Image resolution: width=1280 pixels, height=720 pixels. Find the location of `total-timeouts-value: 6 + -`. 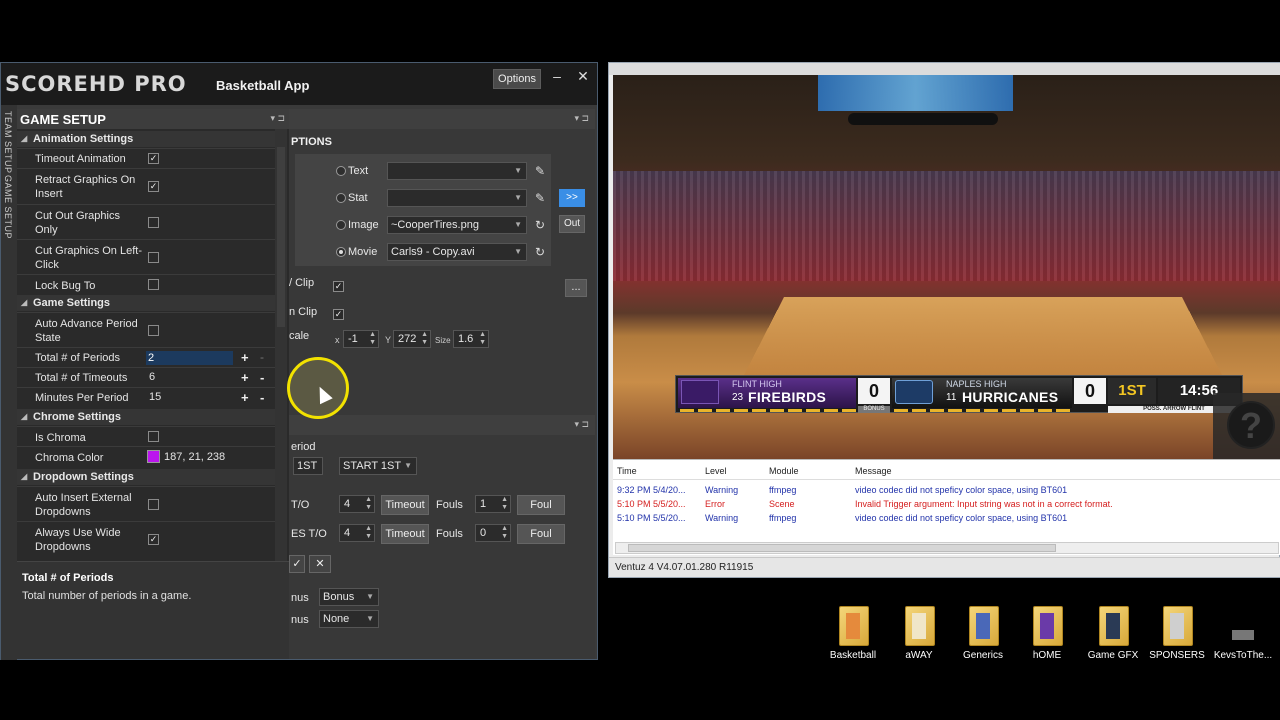

total-timeouts-value: 6 + - is located at coordinates (210, 378).